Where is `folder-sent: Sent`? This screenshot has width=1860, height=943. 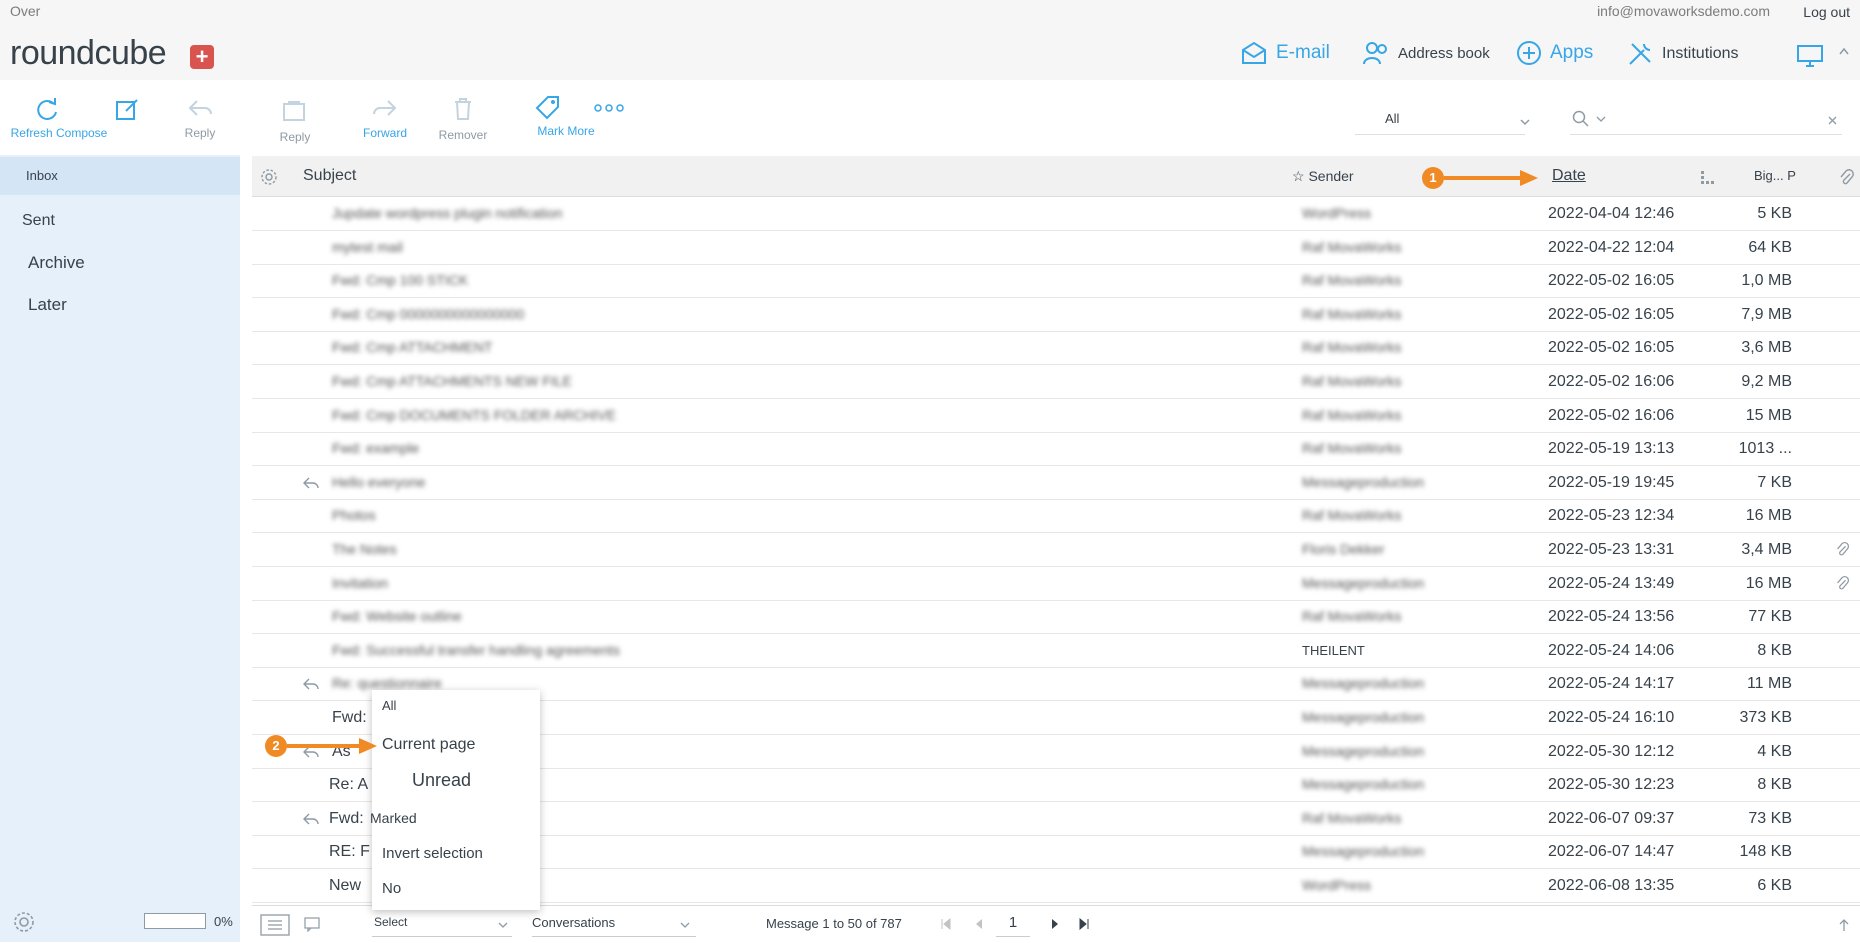 folder-sent: Sent is located at coordinates (120, 223).